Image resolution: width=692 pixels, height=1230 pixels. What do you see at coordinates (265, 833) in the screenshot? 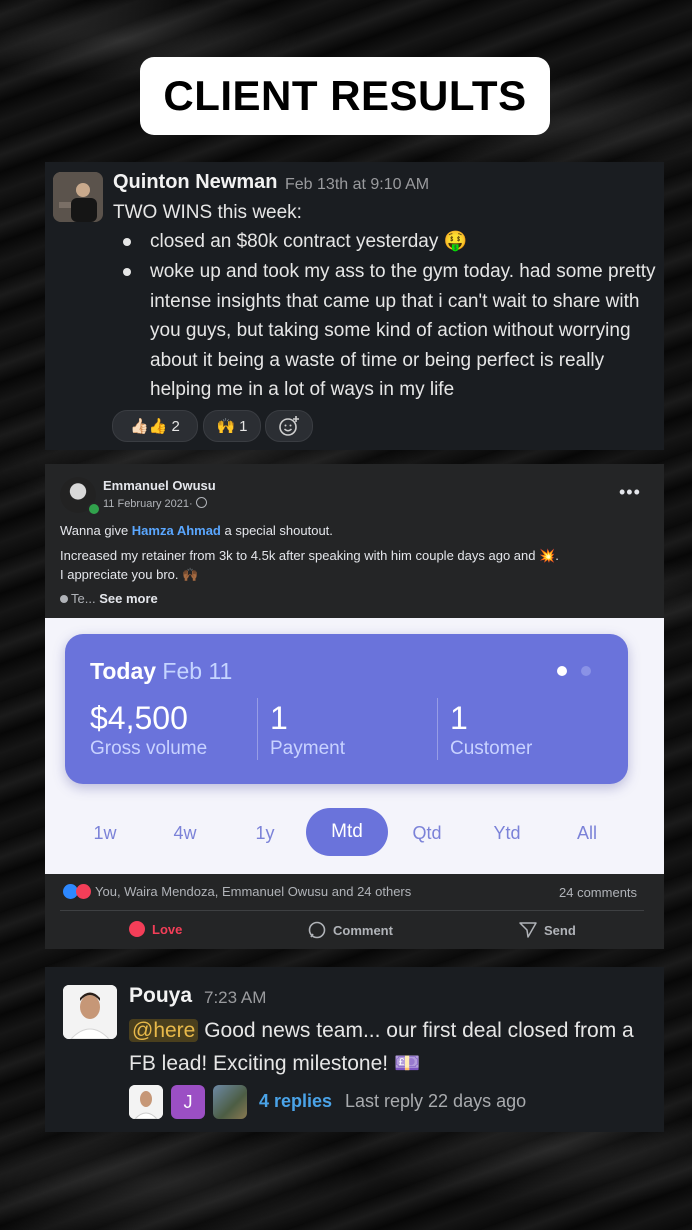
I see `period-1y: 1y` at bounding box center [265, 833].